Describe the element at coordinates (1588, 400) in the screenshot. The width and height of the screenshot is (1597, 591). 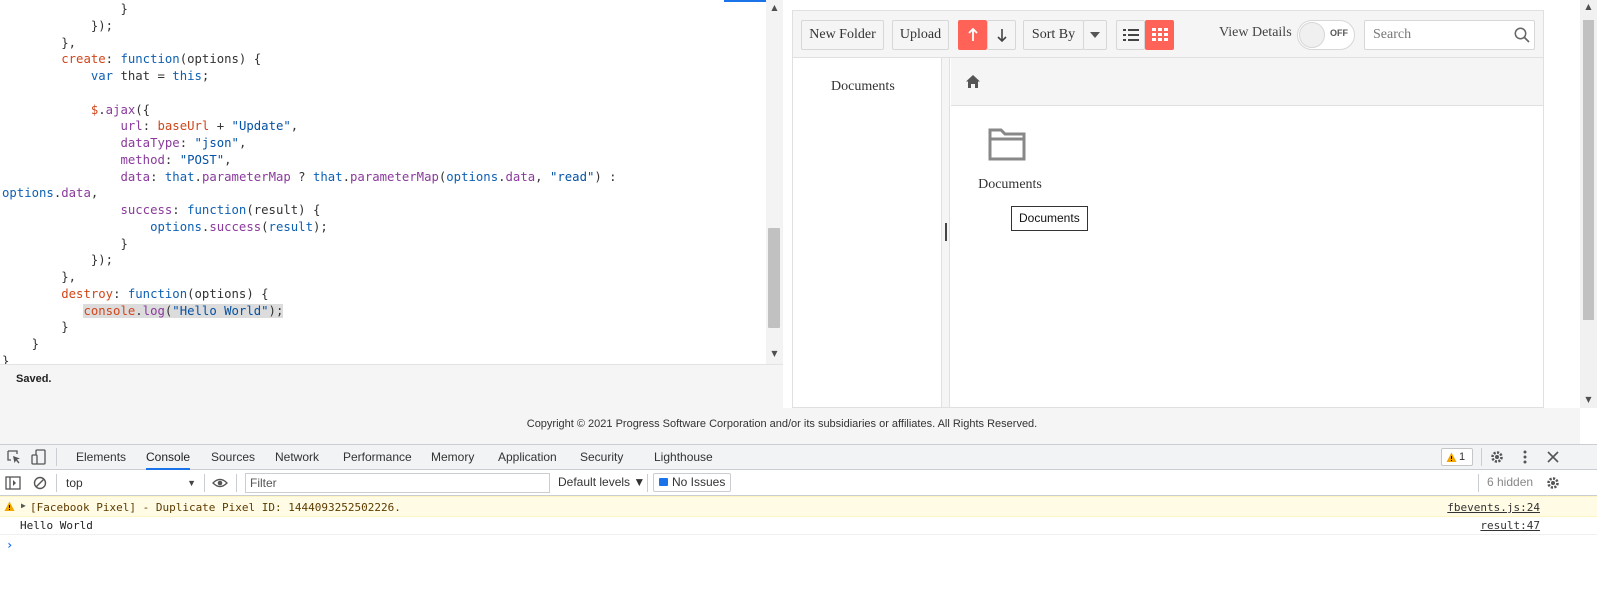
I see `page-scroll-down-icon: ▼` at that location.